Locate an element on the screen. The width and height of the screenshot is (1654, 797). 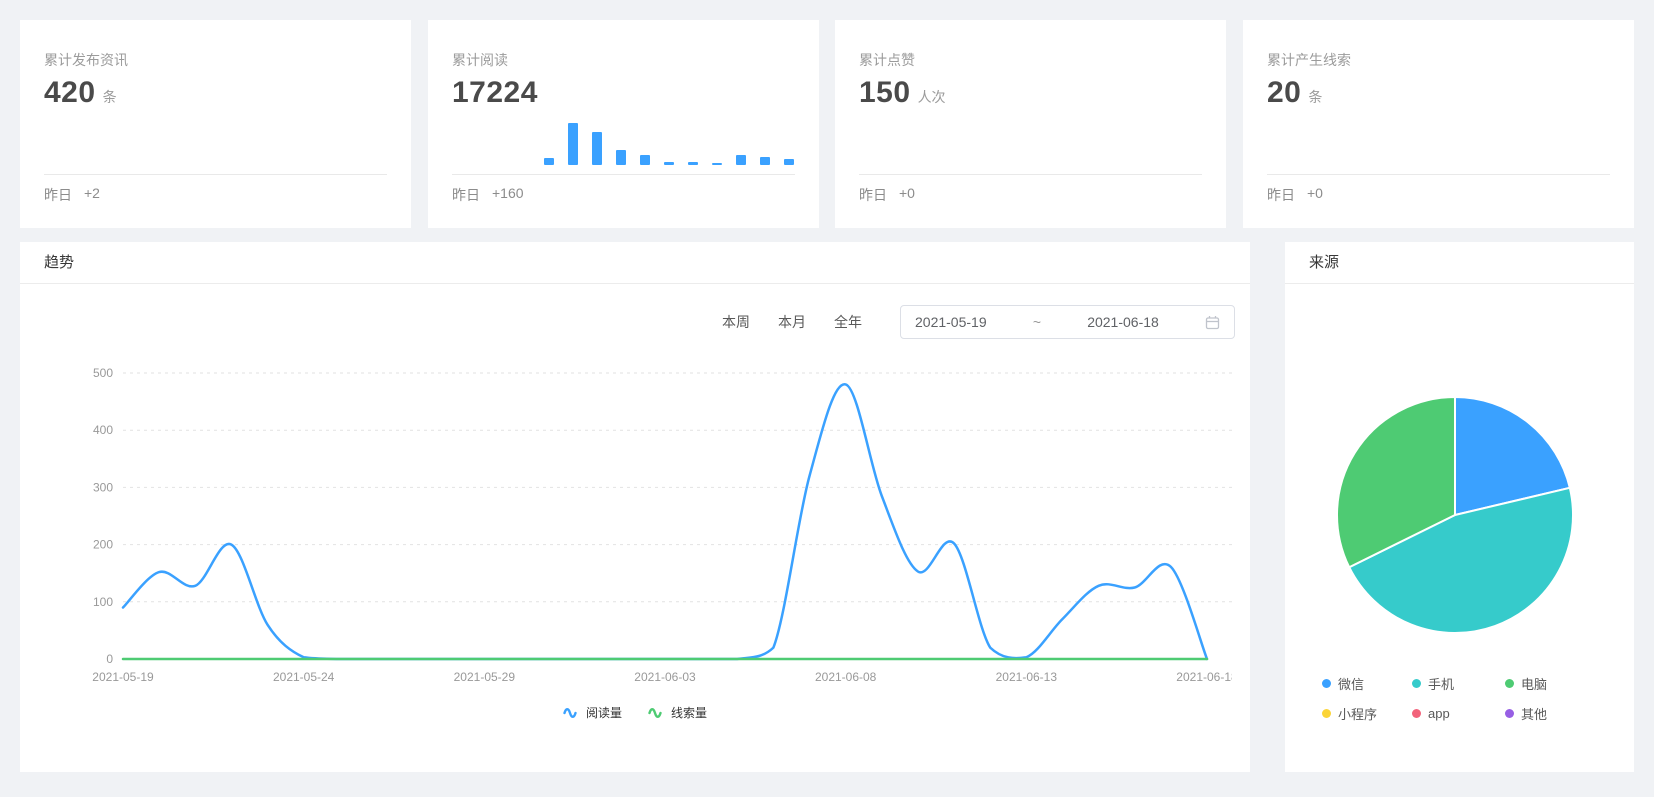
tab-this-month: 本月 is located at coordinates (792, 322).